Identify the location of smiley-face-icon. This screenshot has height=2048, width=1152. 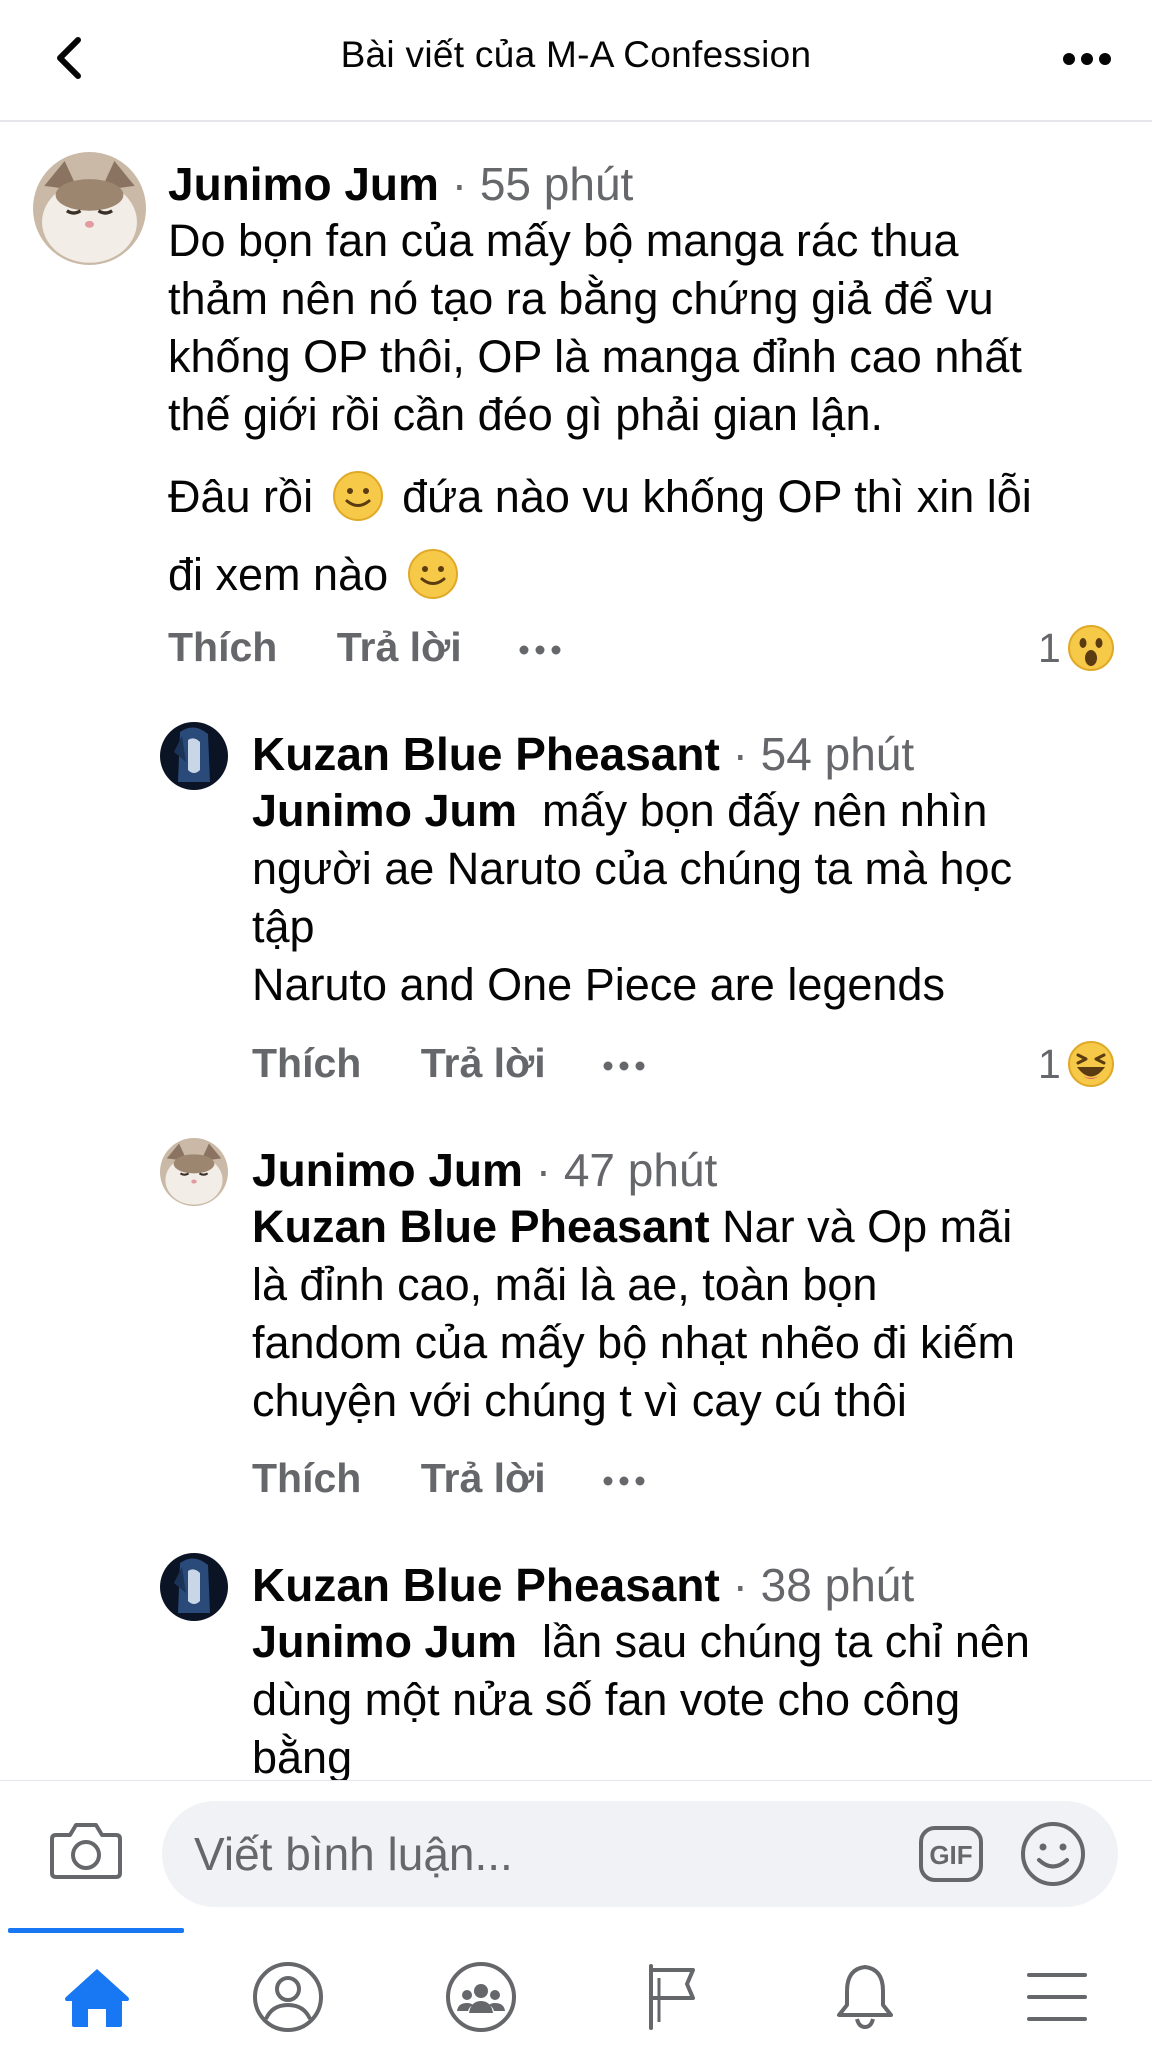
(1053, 1854).